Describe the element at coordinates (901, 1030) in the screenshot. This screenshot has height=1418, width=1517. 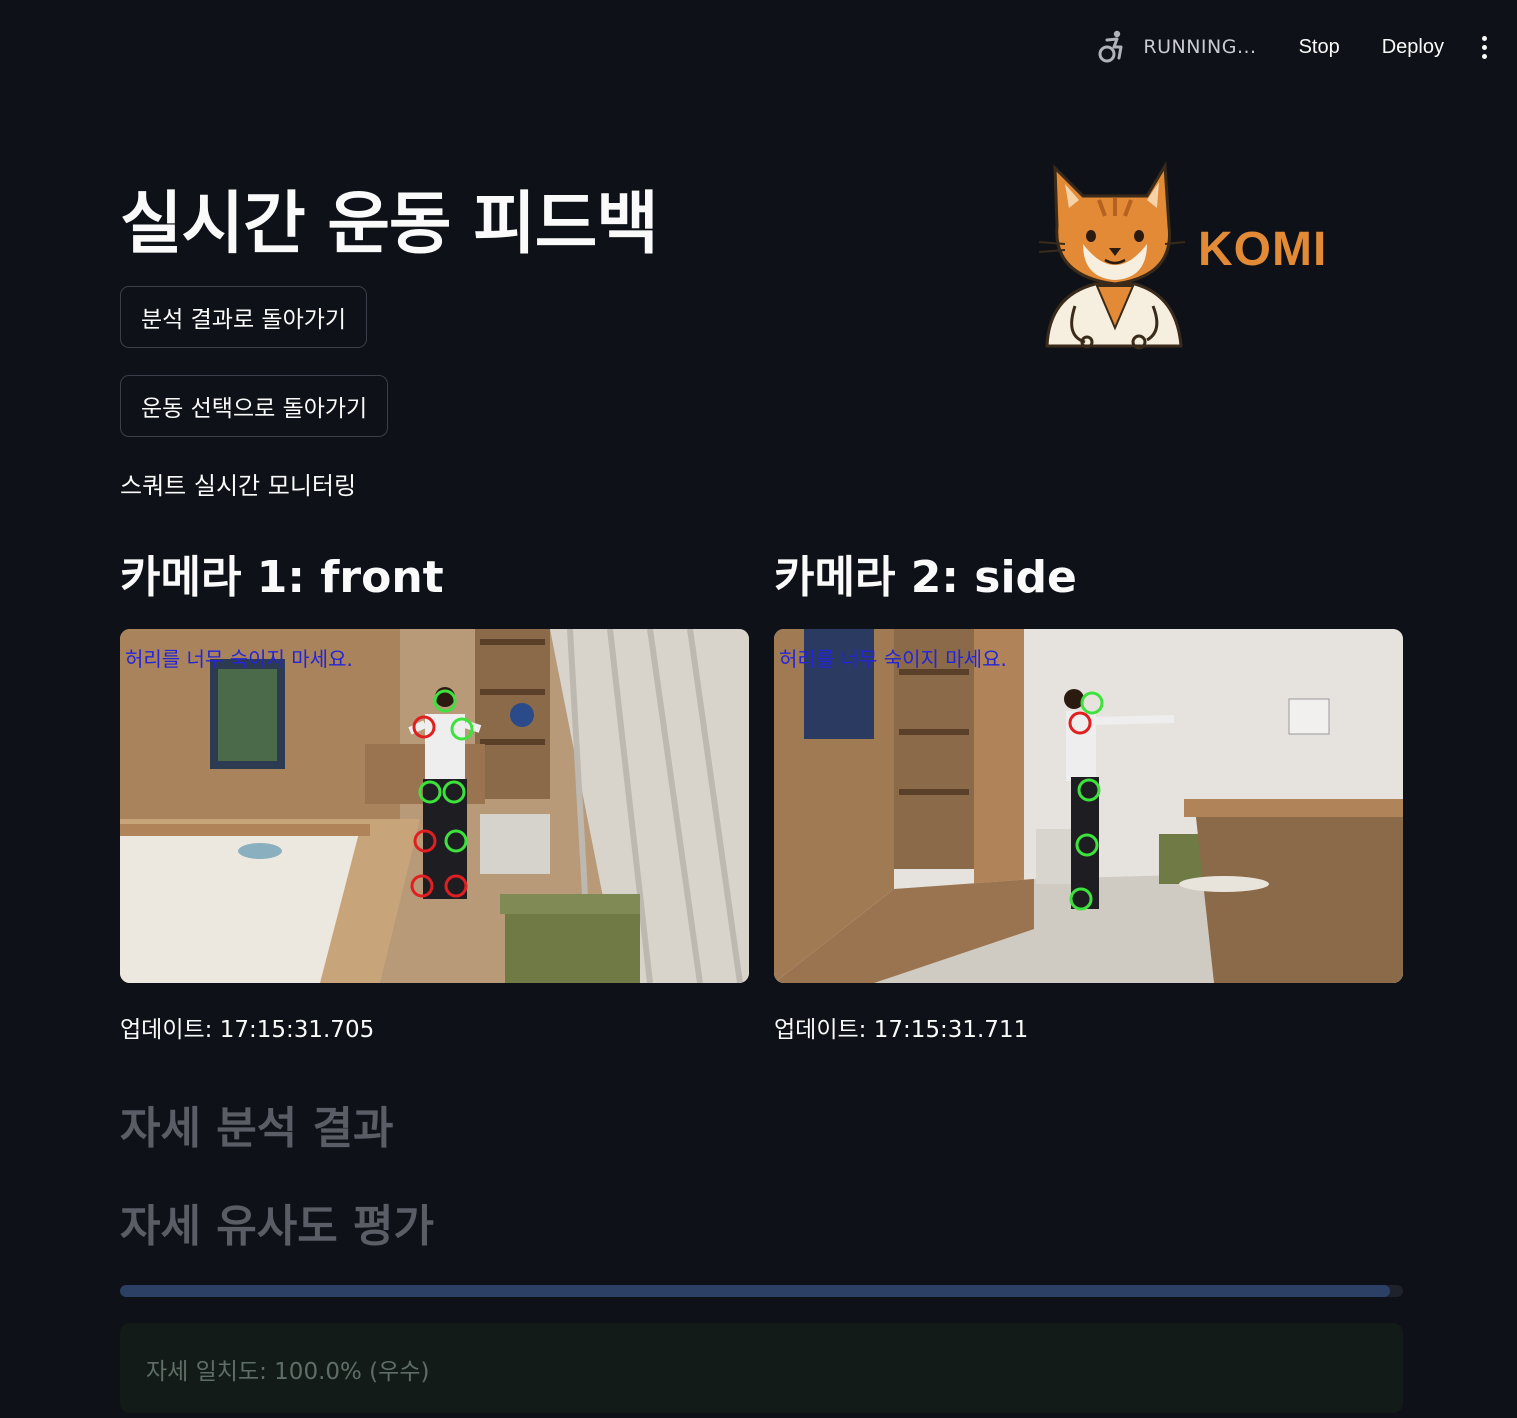
I see `camera-2-update: 업데이트: 17:15:31.711` at that location.